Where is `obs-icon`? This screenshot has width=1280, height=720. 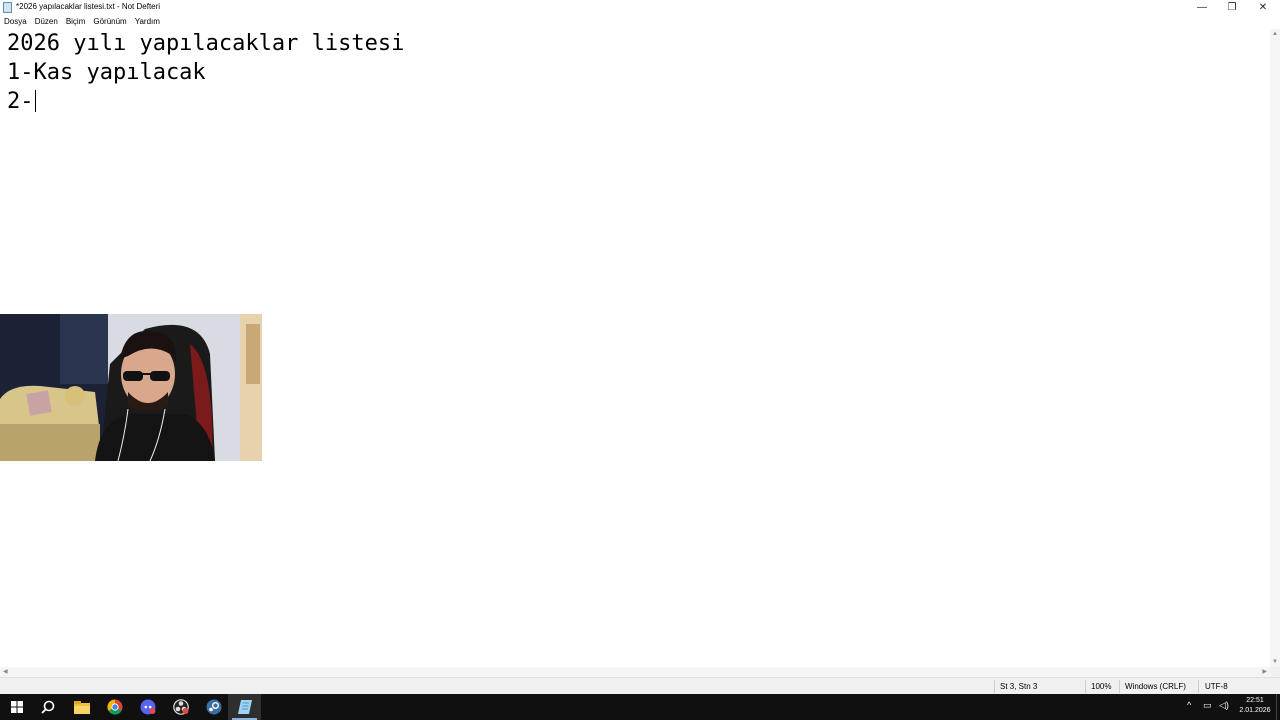
obs-icon is located at coordinates (180, 707).